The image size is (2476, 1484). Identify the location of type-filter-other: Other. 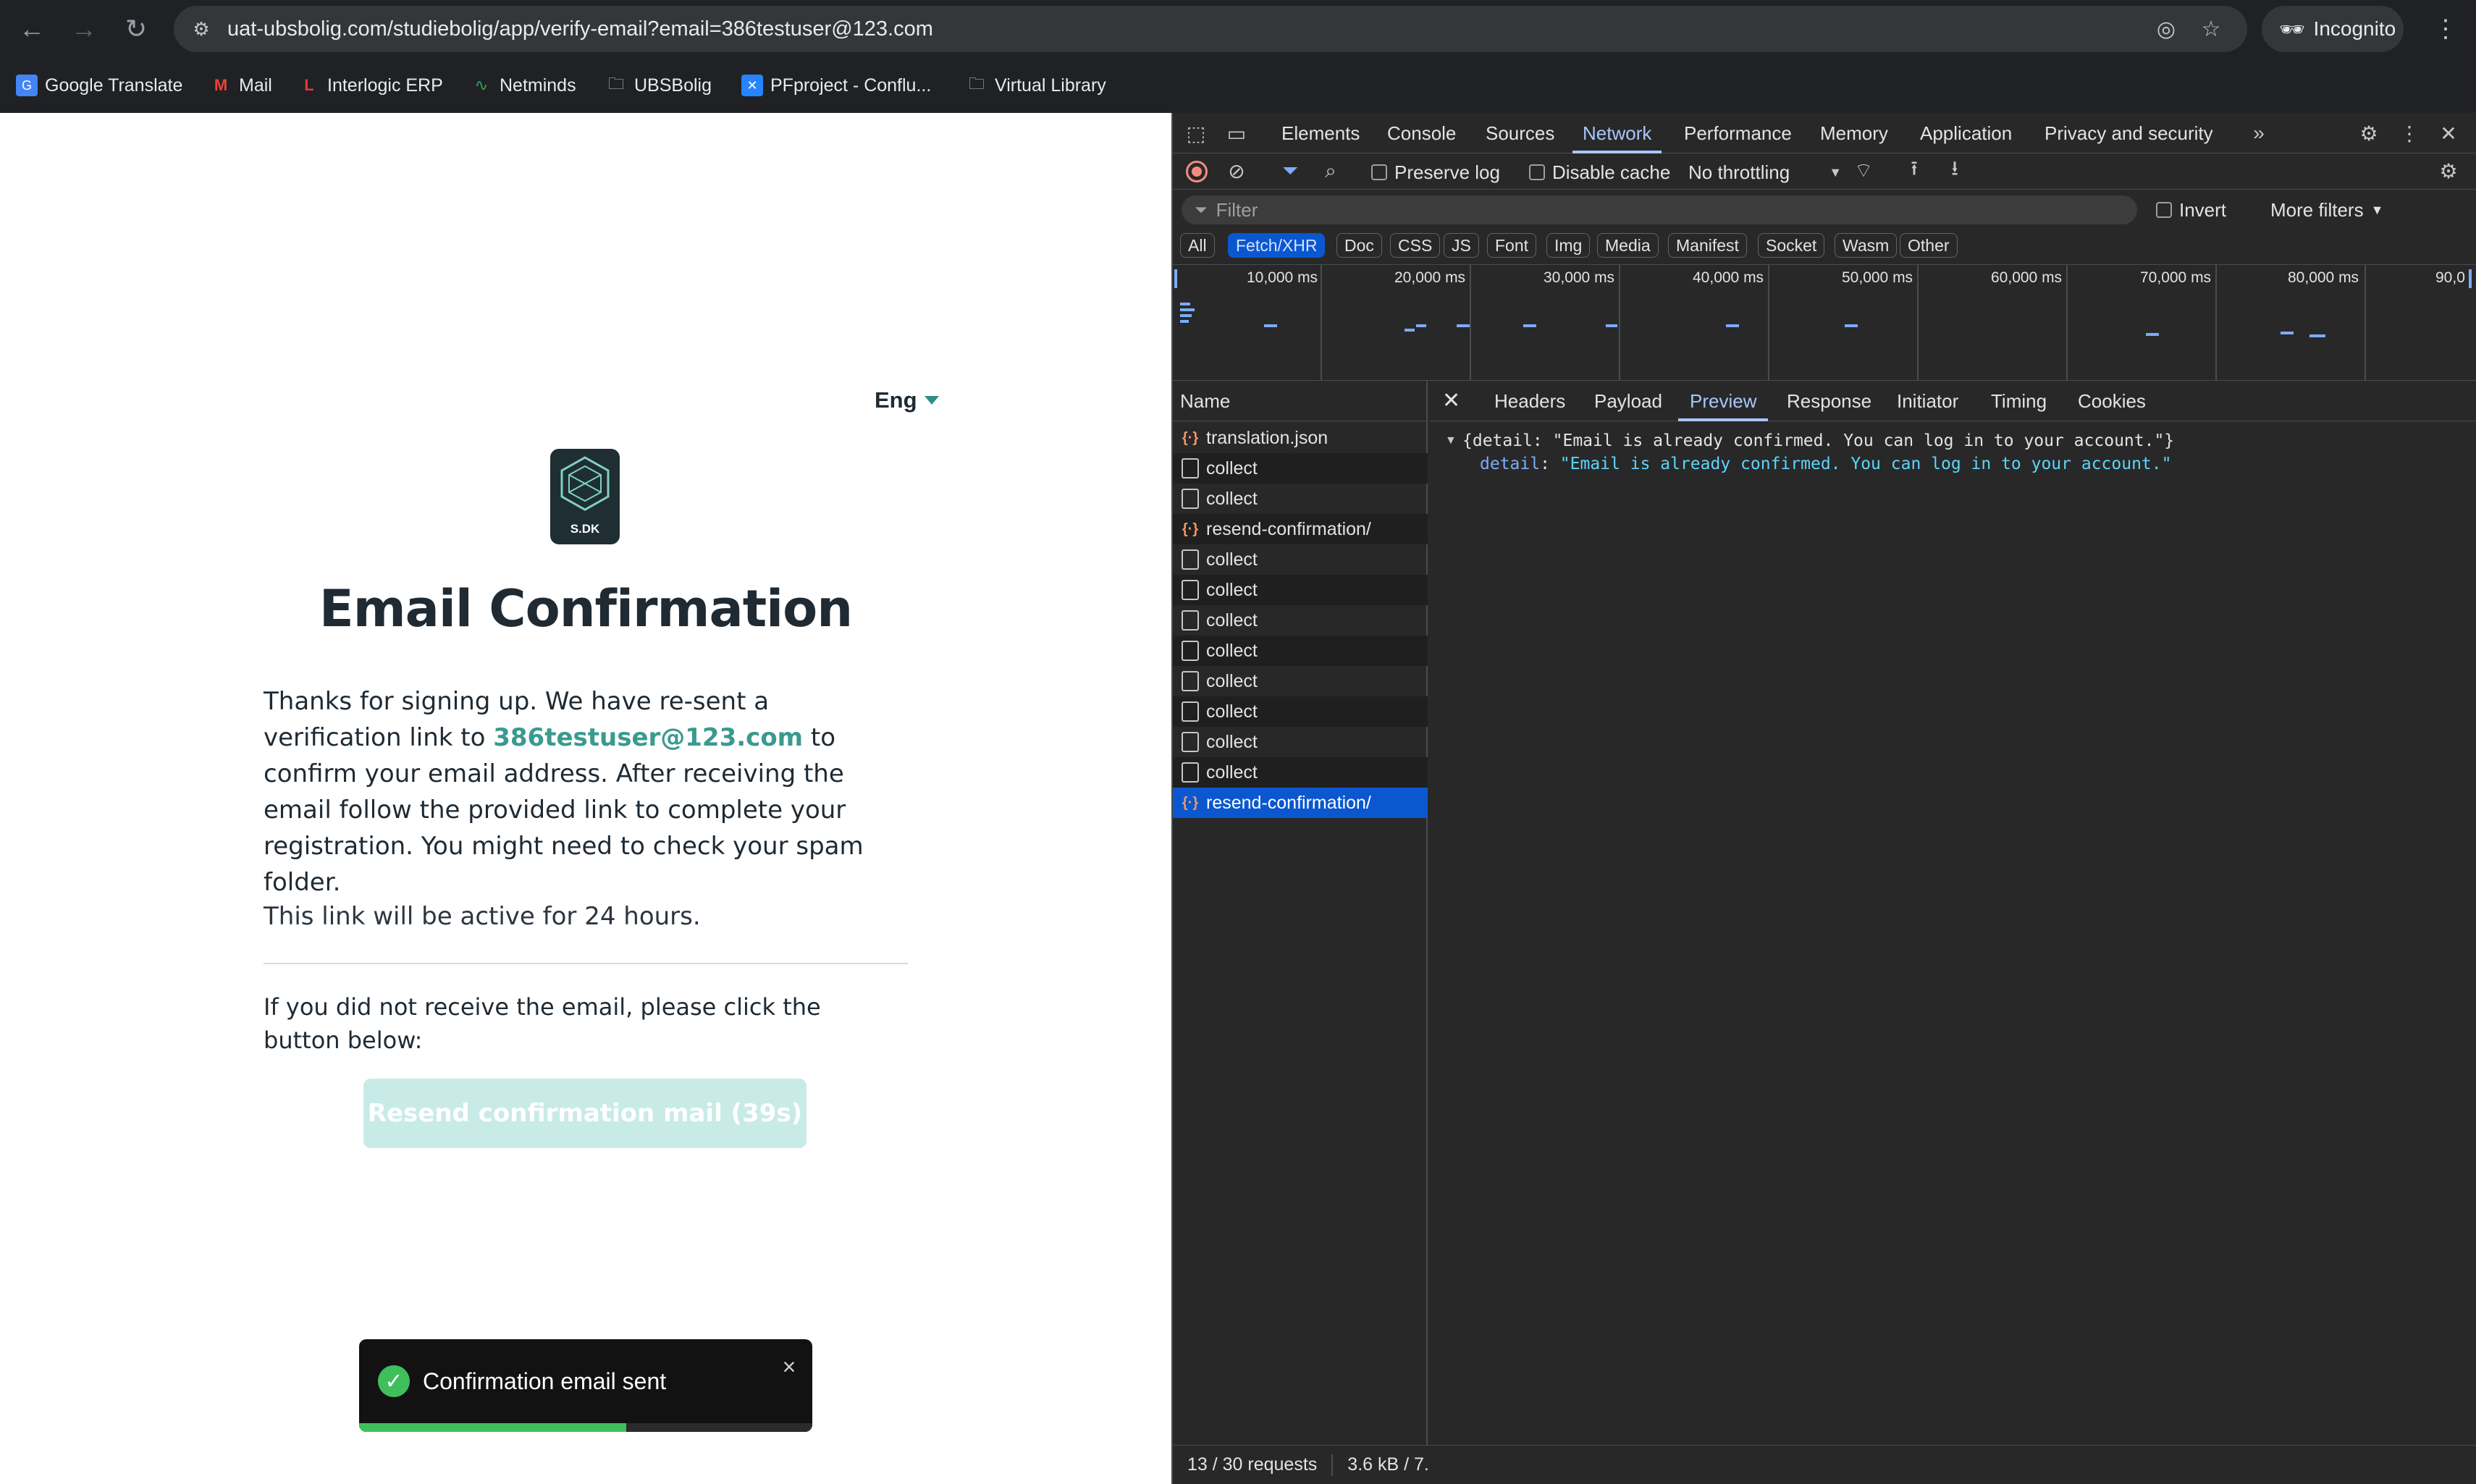
(1929, 245).